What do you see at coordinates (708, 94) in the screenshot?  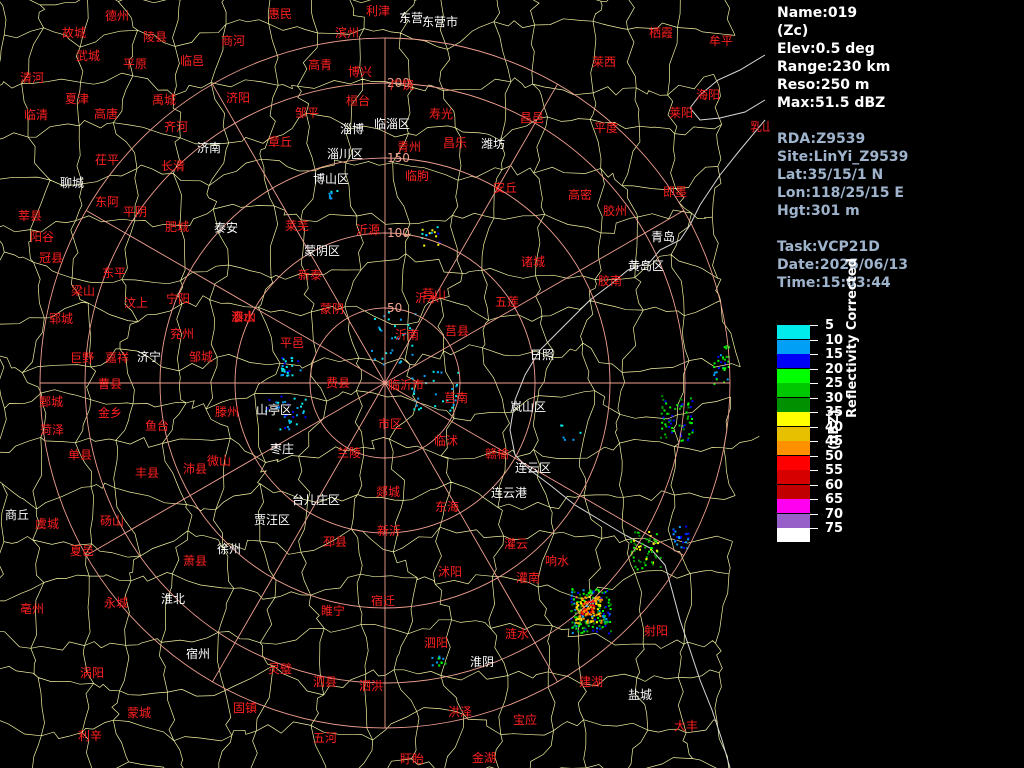 I see `city-label: 海阳` at bounding box center [708, 94].